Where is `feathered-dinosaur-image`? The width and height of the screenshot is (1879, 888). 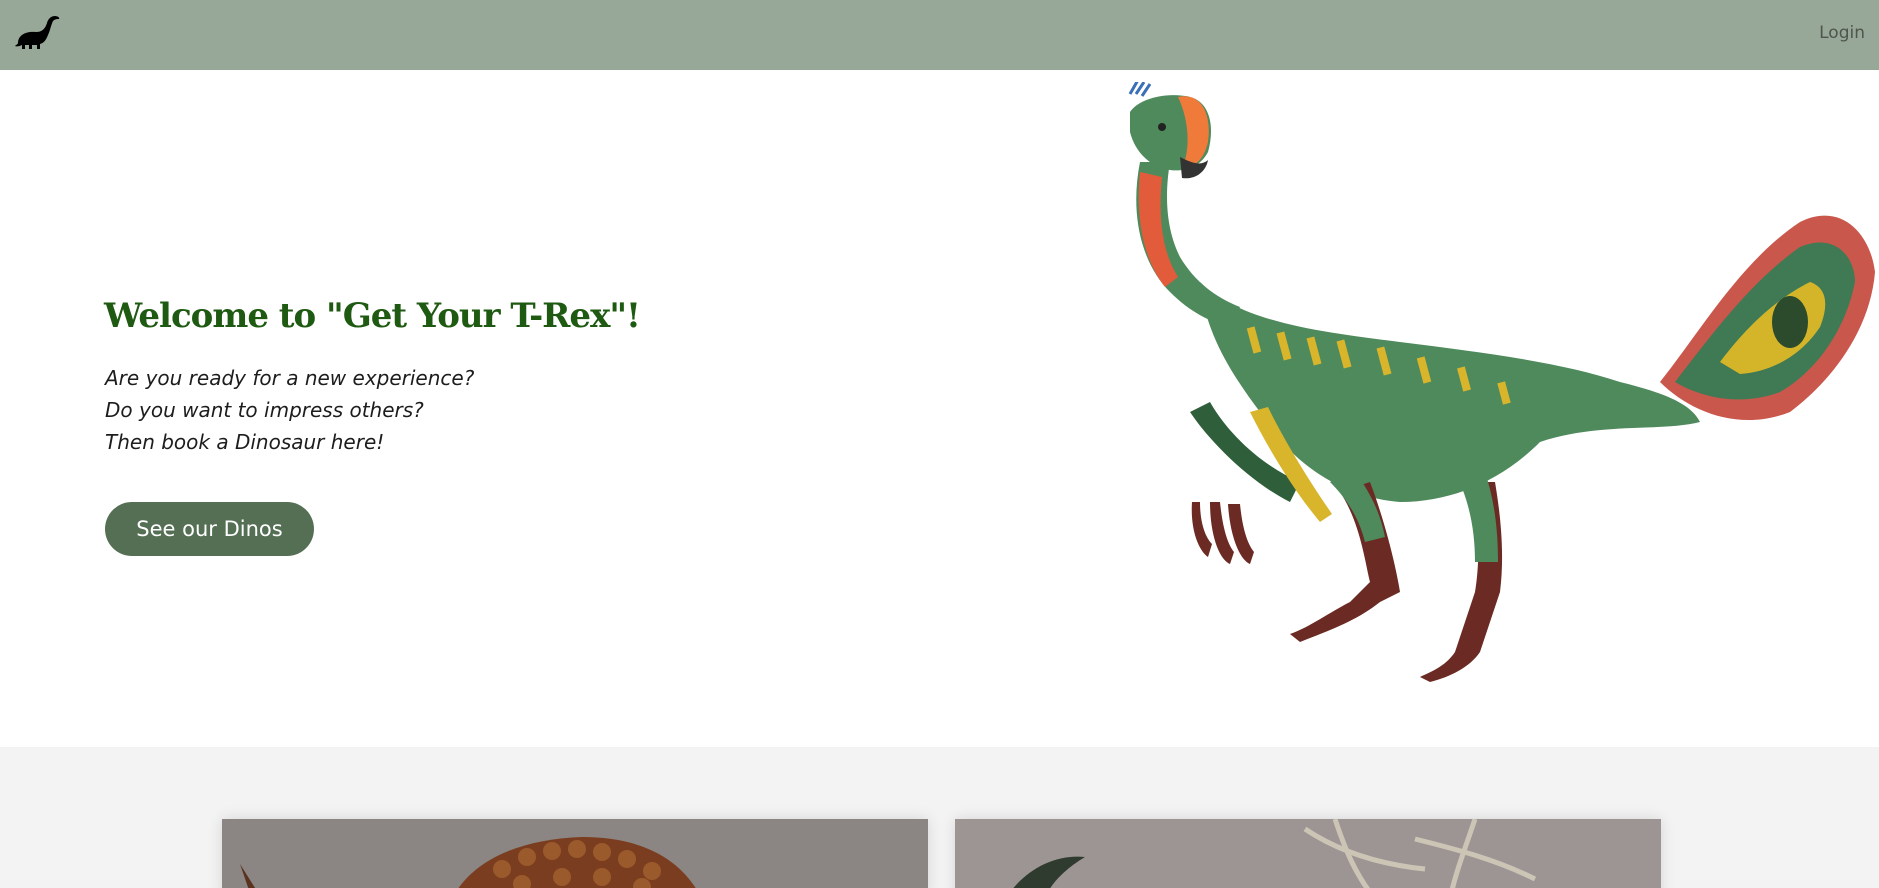
feathered-dinosaur-image is located at coordinates (1308, 853).